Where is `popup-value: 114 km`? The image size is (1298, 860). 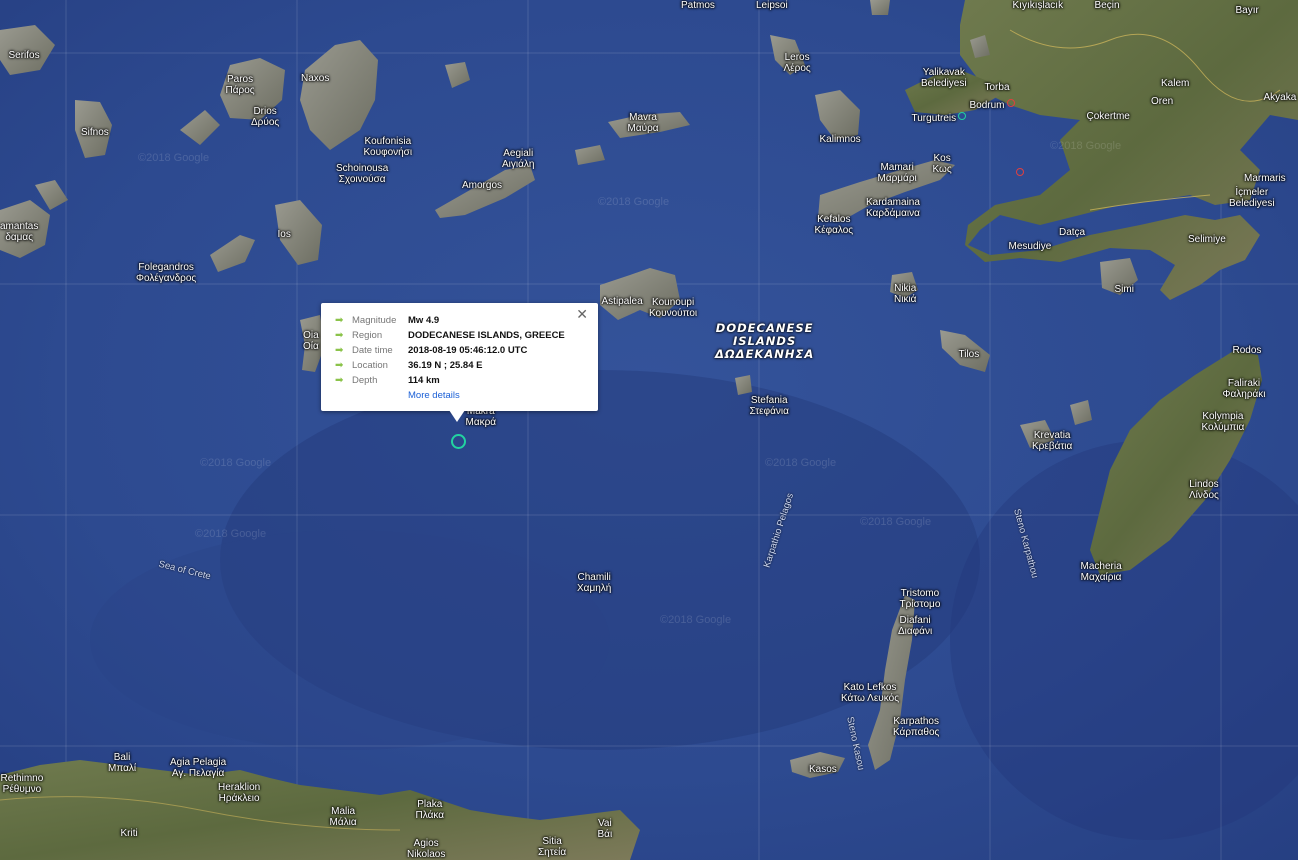
popup-value: 114 km is located at coordinates (424, 380).